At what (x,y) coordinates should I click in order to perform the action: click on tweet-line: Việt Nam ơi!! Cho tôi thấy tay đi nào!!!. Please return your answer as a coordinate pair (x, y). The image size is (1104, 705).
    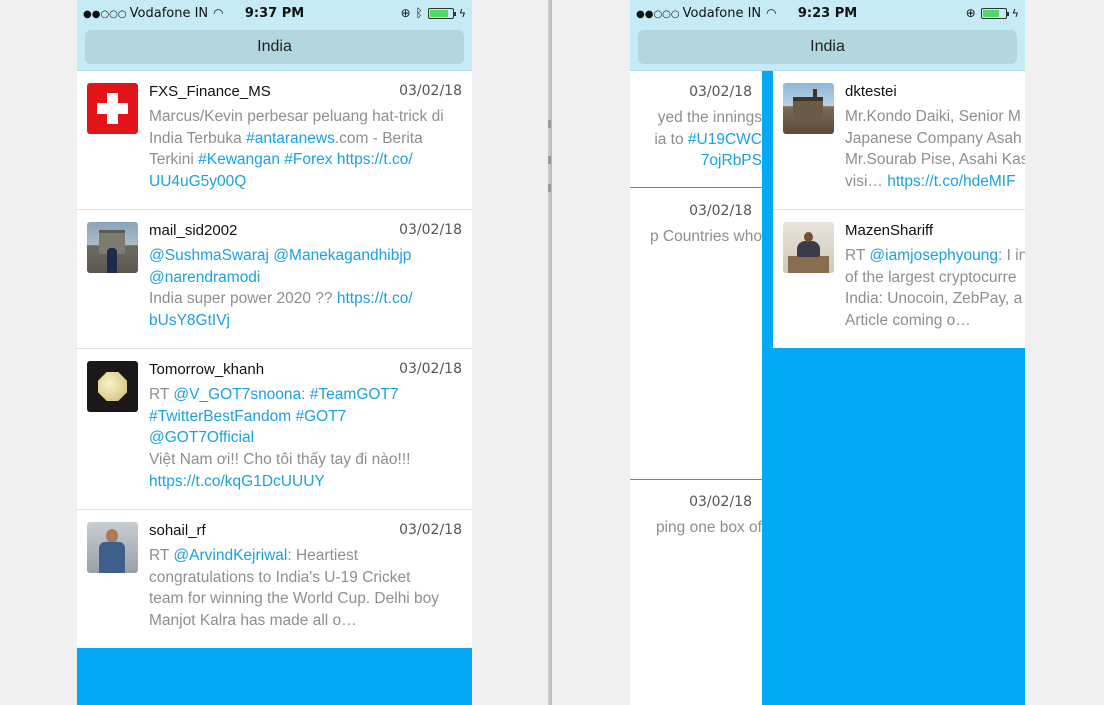
    Looking at the image, I should click on (308, 460).